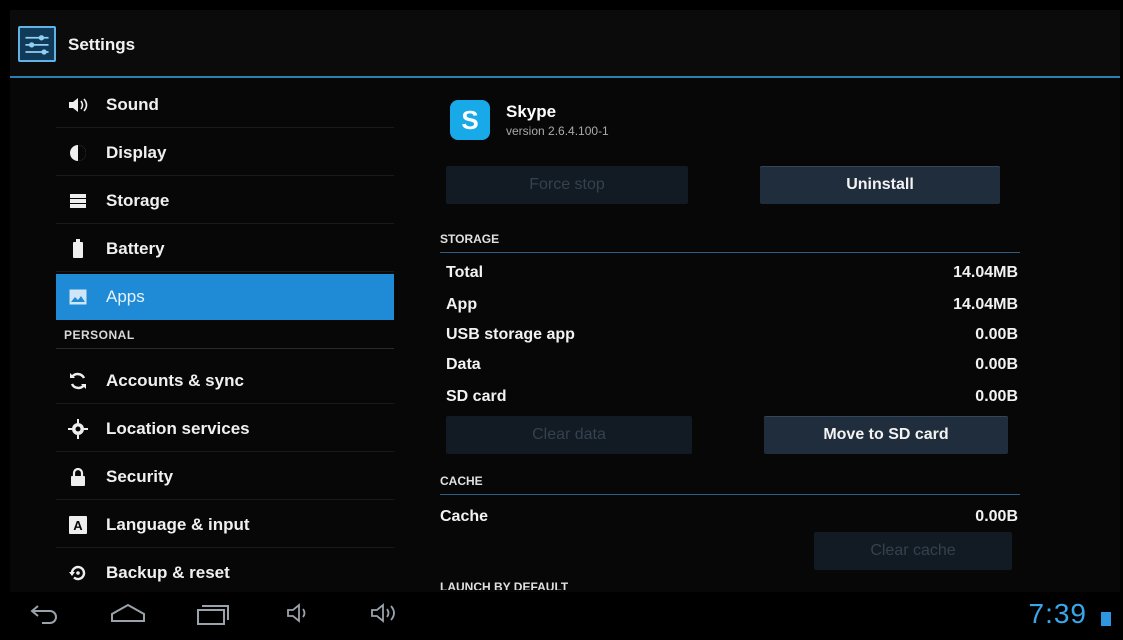  Describe the element at coordinates (886, 435) in the screenshot. I see `move-to-sd-card-button: Move to SD card` at that location.